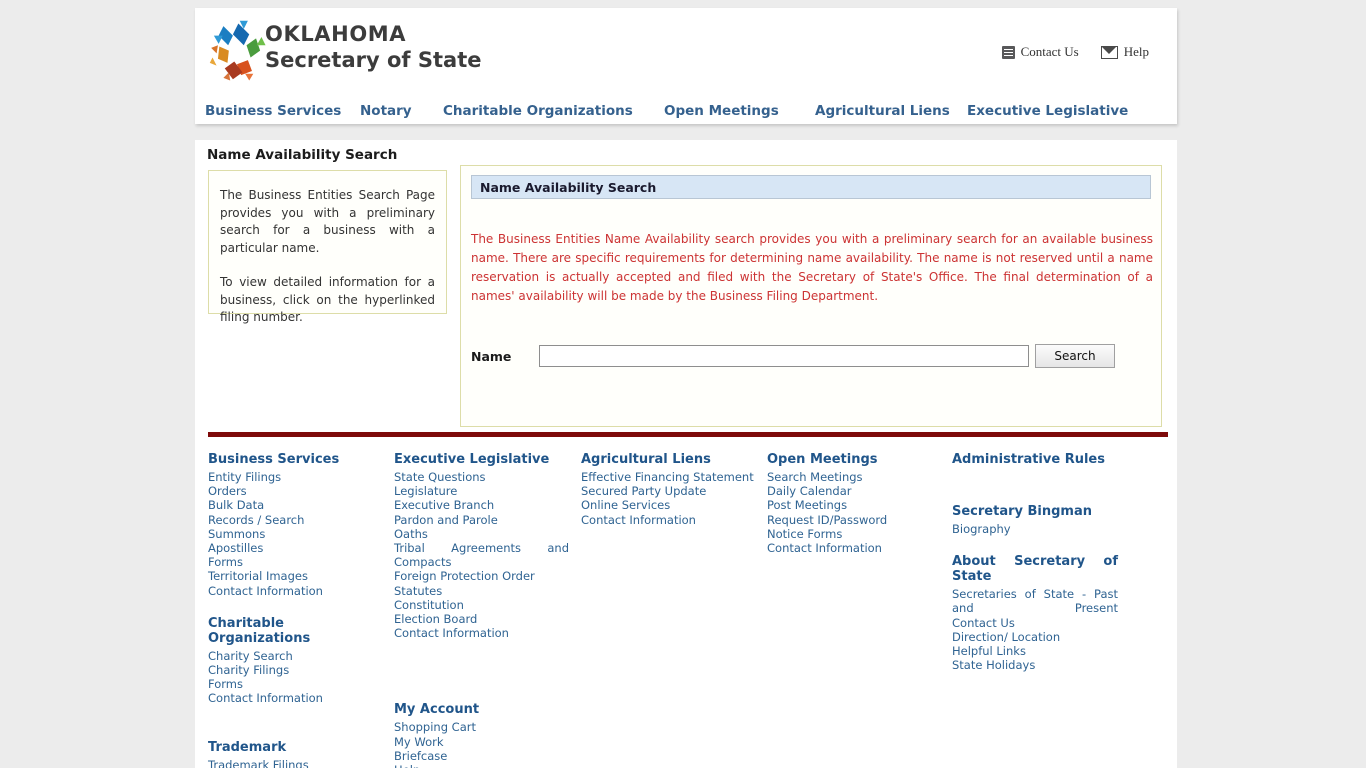 This screenshot has height=768, width=1366. Describe the element at coordinates (481, 576) in the screenshot. I see `footer-link-foreign-protection-order: Foreign Protection Order` at that location.